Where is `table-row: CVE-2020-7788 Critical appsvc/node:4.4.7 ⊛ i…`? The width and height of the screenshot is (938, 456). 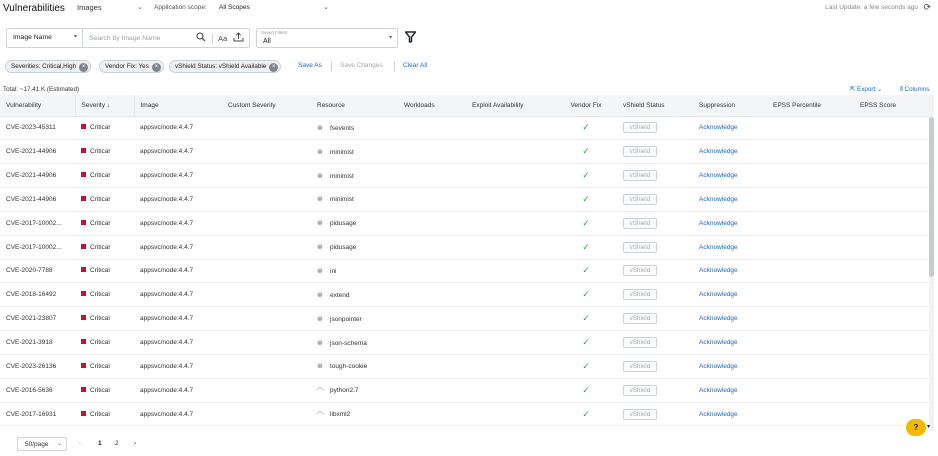 table-row: CVE-2020-7788 Critical appsvc/node:4.4.7 ⊛ i… is located at coordinates (465, 271).